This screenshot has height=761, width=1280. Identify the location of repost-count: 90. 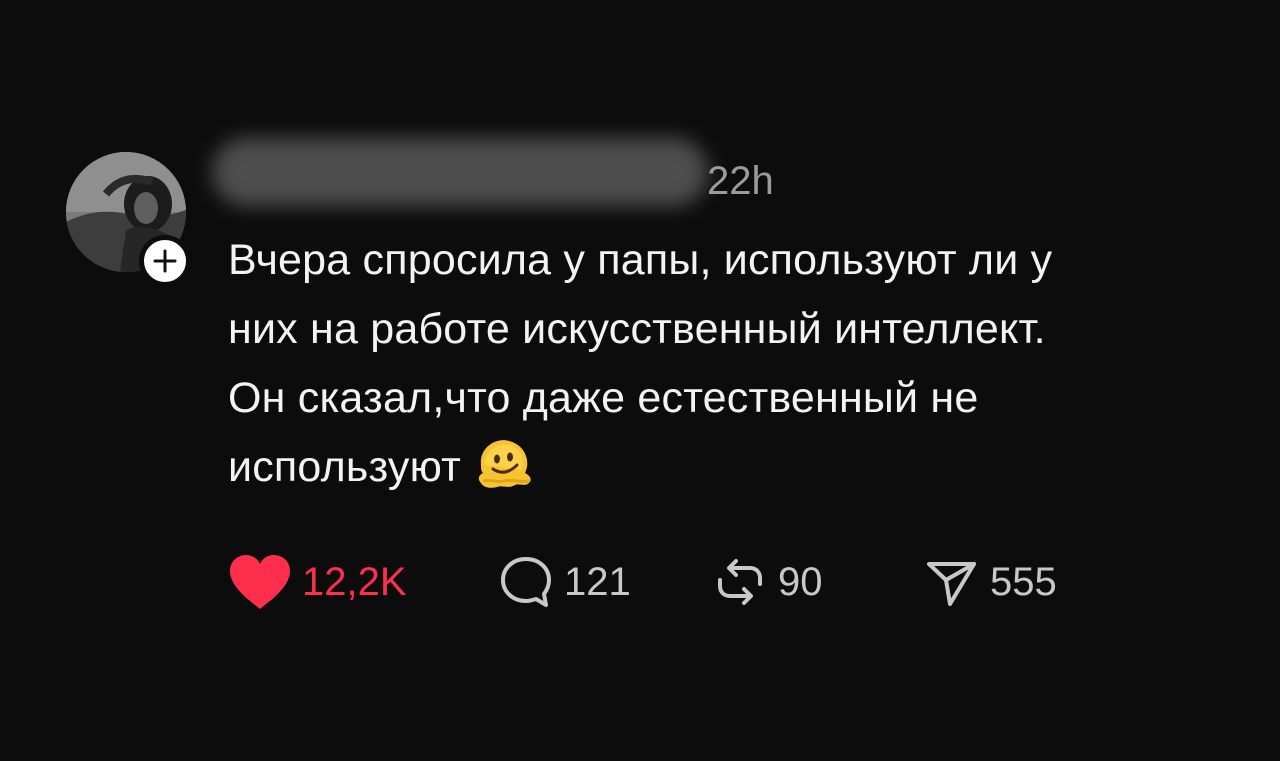
(800, 582).